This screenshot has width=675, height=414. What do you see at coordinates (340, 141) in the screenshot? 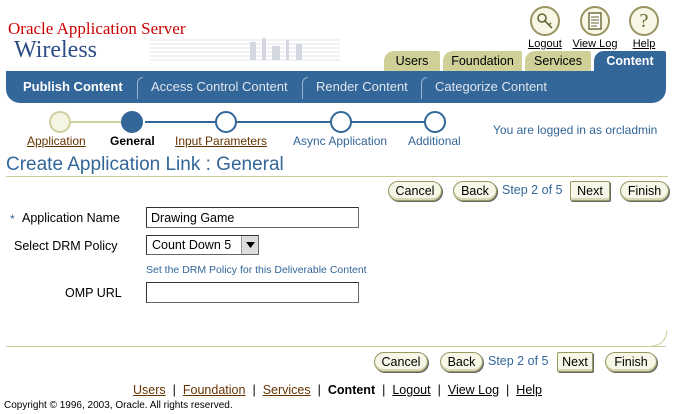
I see `train-step-async-application: Async Application` at bounding box center [340, 141].